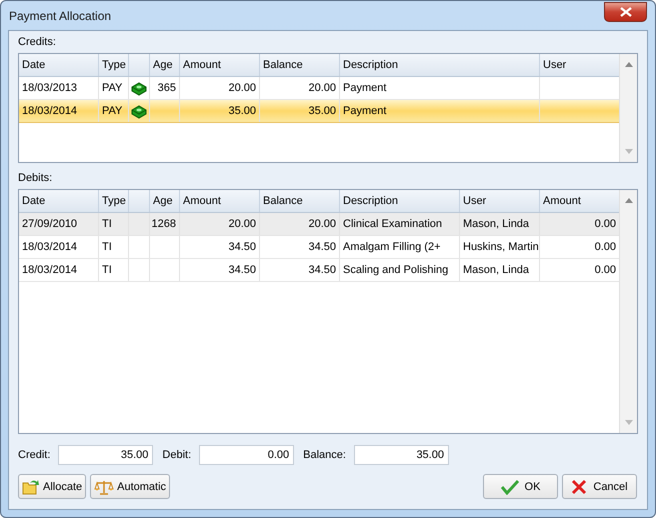 This screenshot has width=656, height=518. I want to click on automatic-button: Automatic, so click(130, 486).